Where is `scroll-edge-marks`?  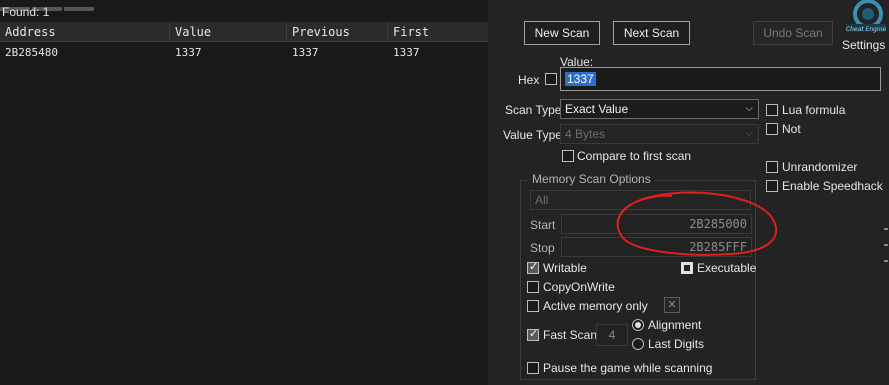
scroll-edge-marks is located at coordinates (886, 252).